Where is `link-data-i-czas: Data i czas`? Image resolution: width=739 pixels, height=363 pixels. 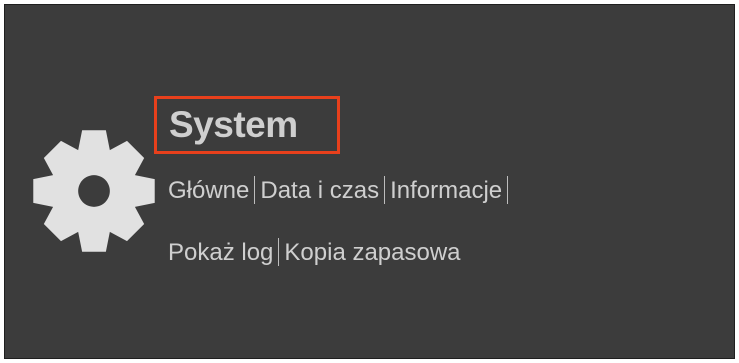 link-data-i-czas: Data i czas is located at coordinates (319, 190).